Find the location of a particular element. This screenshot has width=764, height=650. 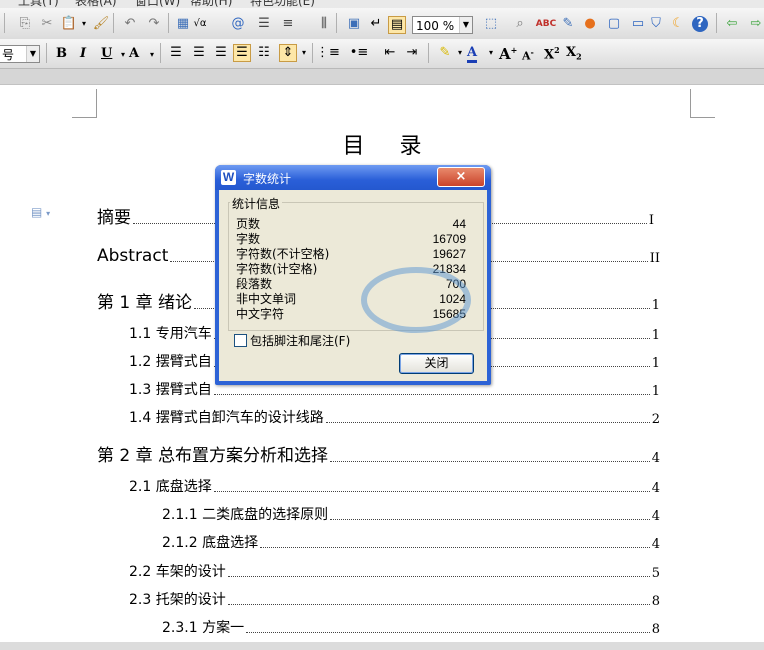

back-arrow-icon: ⇦ is located at coordinates (732, 24).